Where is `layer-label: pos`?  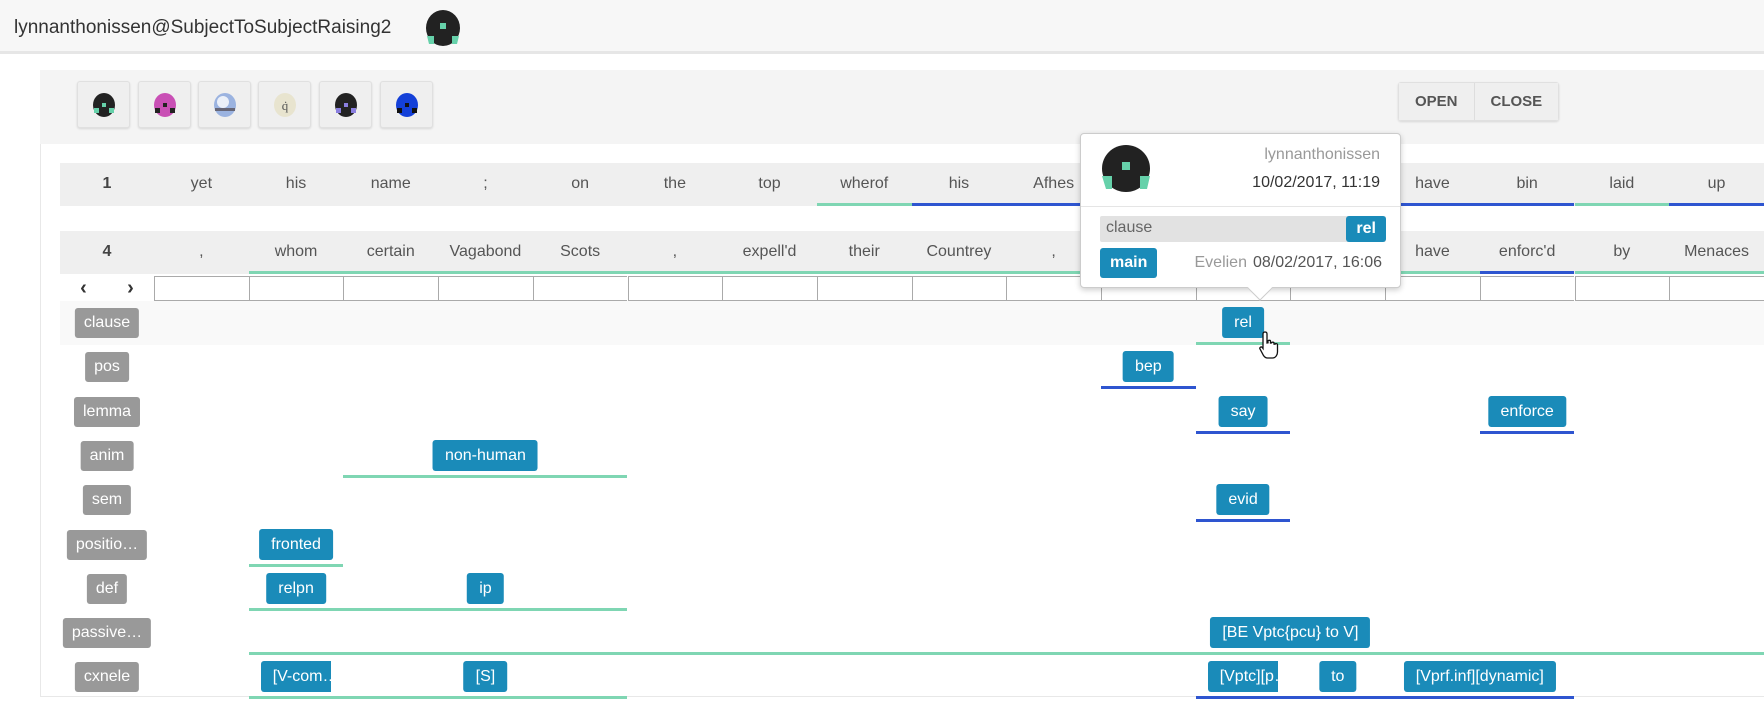 layer-label: pos is located at coordinates (107, 367).